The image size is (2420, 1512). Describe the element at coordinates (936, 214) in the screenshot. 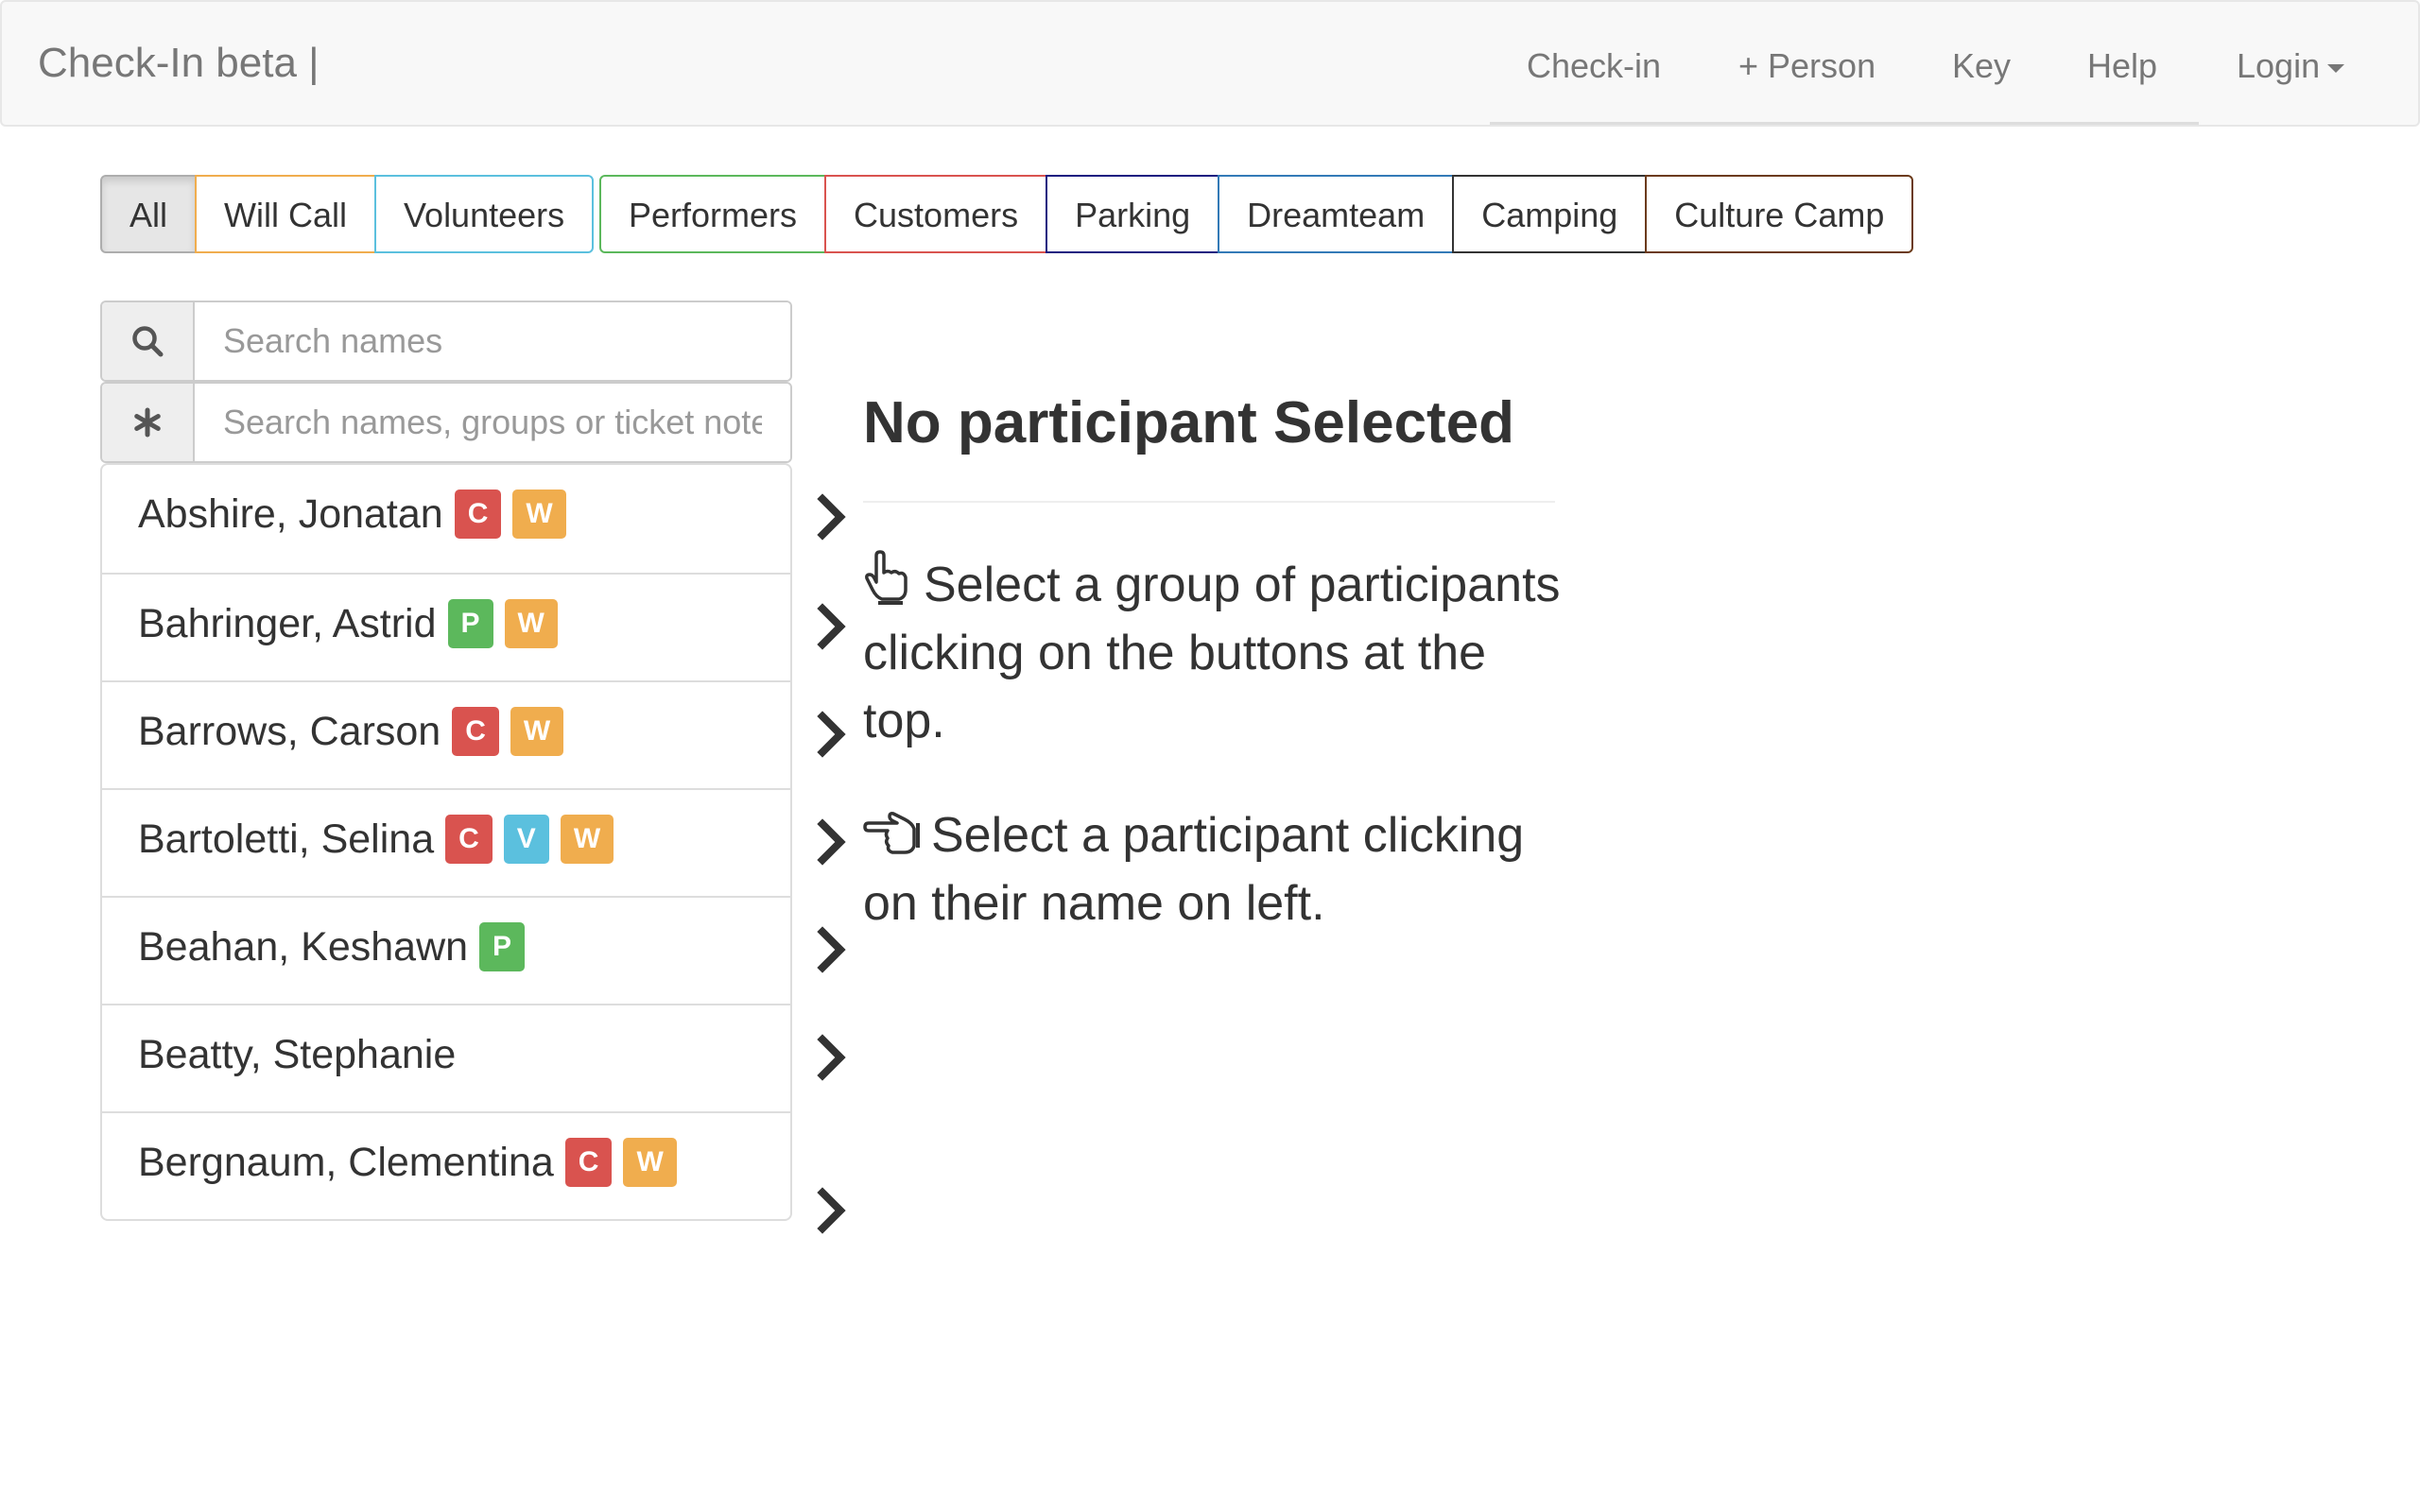

I see `filter-customers: Customers` at that location.